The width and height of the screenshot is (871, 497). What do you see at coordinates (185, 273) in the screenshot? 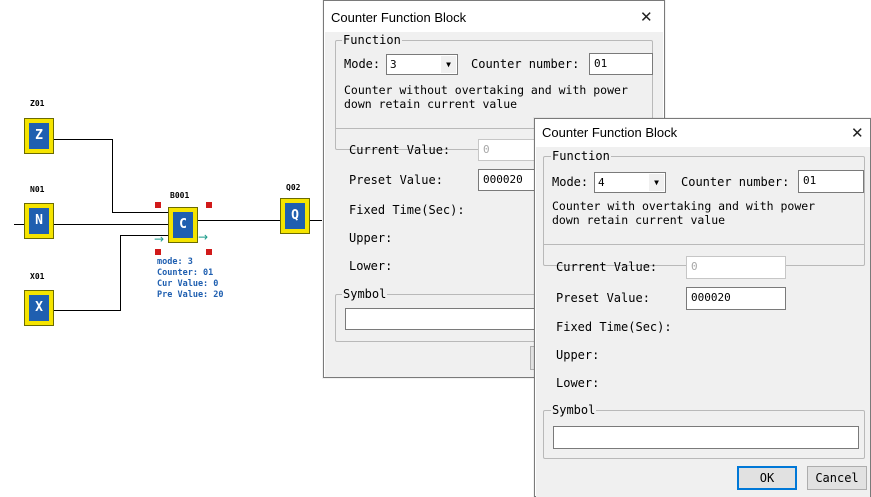
I see `counter-info-counter: Counter: 01` at bounding box center [185, 273].